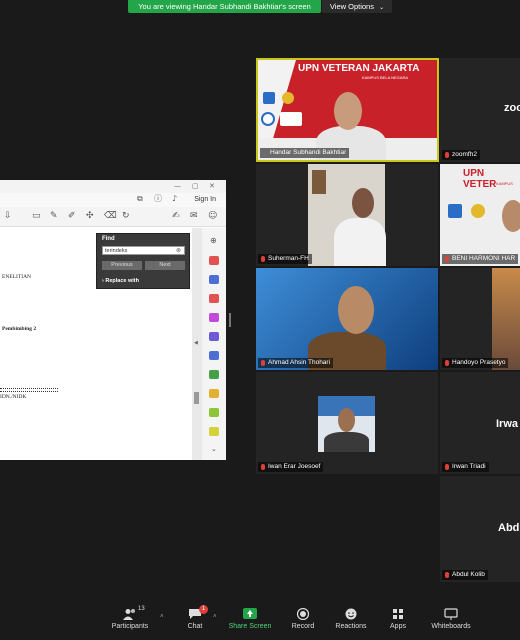 The image size is (520, 640). I want to click on replace-with-toggle: › Replace with, so click(120, 281).